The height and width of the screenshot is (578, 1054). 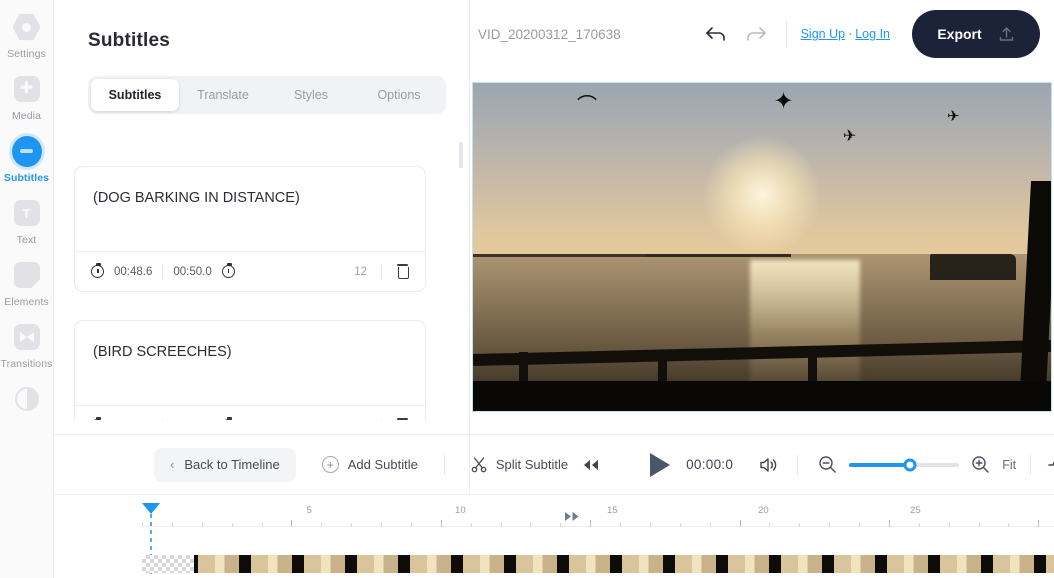 I want to click on sidebar-item-text: T Text, so click(x=27, y=222).